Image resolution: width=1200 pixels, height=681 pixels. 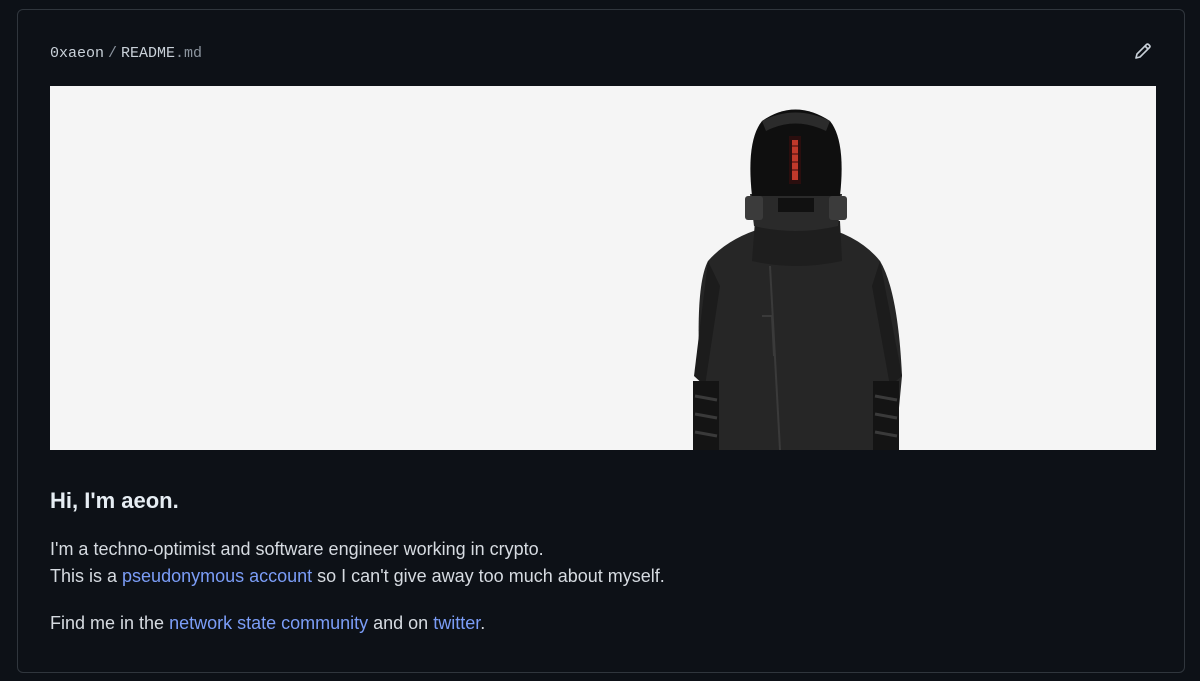 I want to click on readme-heading: Hi, I'm aeon., so click(x=114, y=500).